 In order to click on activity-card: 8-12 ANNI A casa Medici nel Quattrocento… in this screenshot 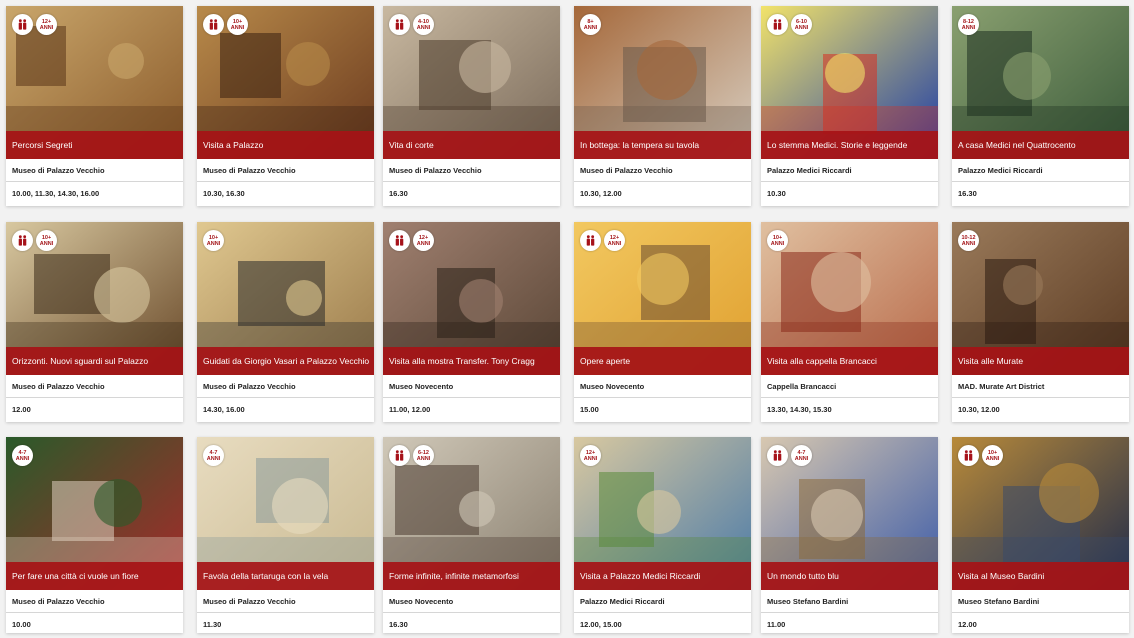, I will do `click(1040, 106)`.